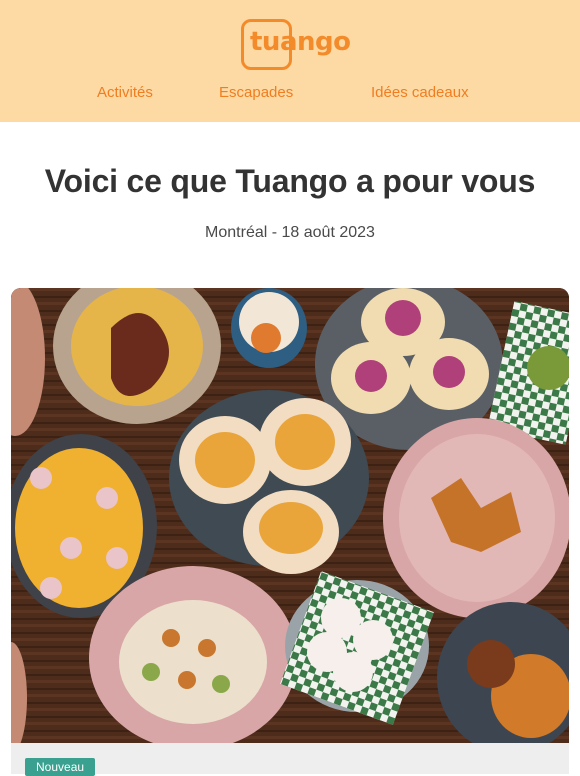  I want to click on tuango-logo: tuango, so click(296, 45).